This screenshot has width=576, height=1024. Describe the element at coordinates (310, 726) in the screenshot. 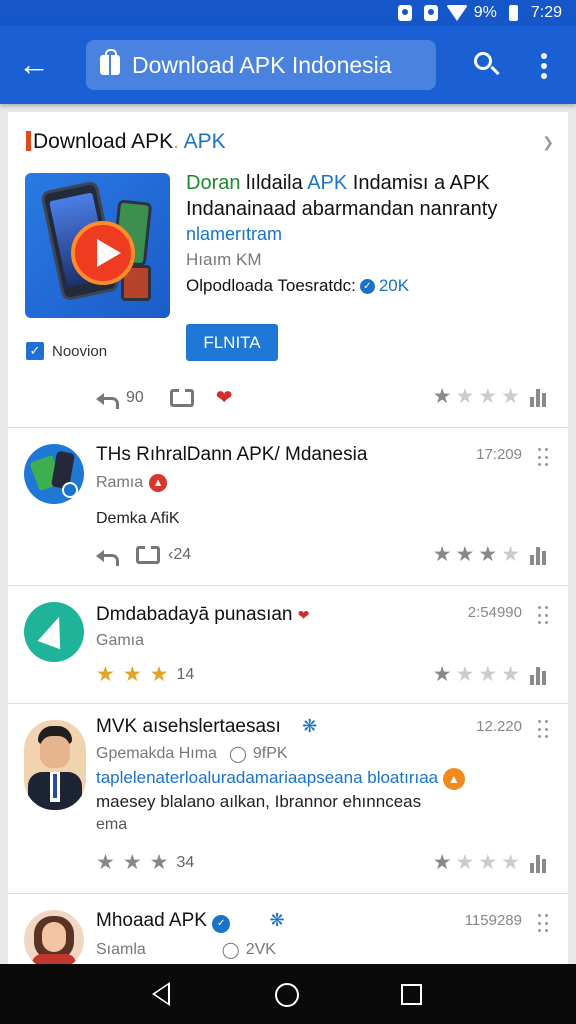

I see `verified-icon: ❋` at that location.